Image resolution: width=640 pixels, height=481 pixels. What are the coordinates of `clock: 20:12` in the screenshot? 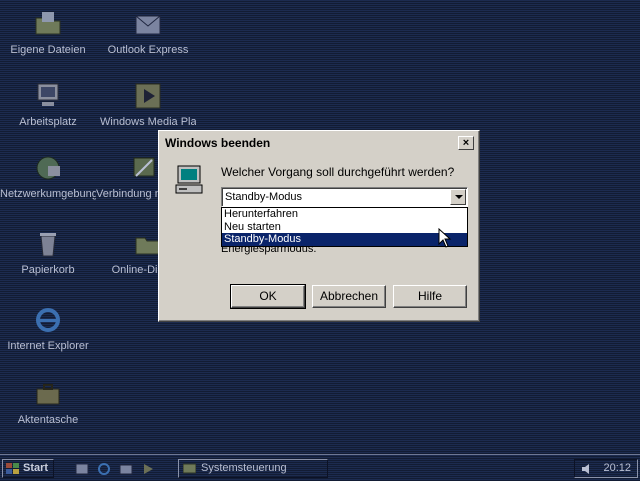 It's located at (617, 468).